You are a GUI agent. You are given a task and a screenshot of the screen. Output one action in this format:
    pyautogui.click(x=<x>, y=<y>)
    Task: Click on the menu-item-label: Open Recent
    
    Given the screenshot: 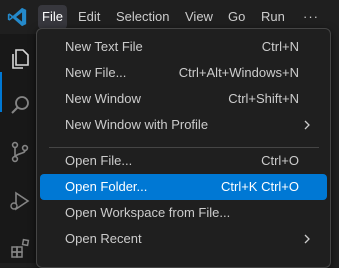 What is the action you would take?
    pyautogui.click(x=103, y=238)
    